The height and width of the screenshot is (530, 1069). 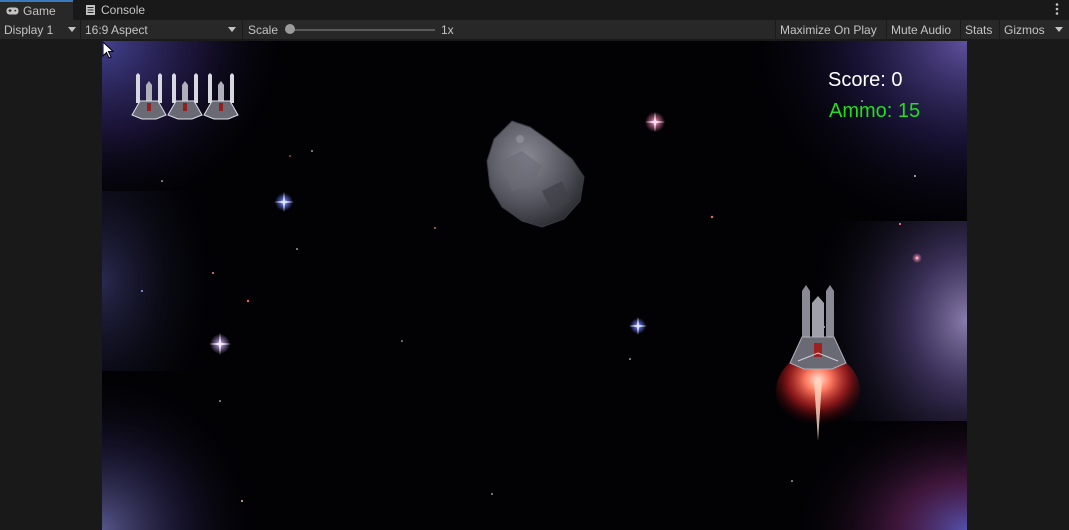 I want to click on more-options-icon, so click(x=1057, y=9).